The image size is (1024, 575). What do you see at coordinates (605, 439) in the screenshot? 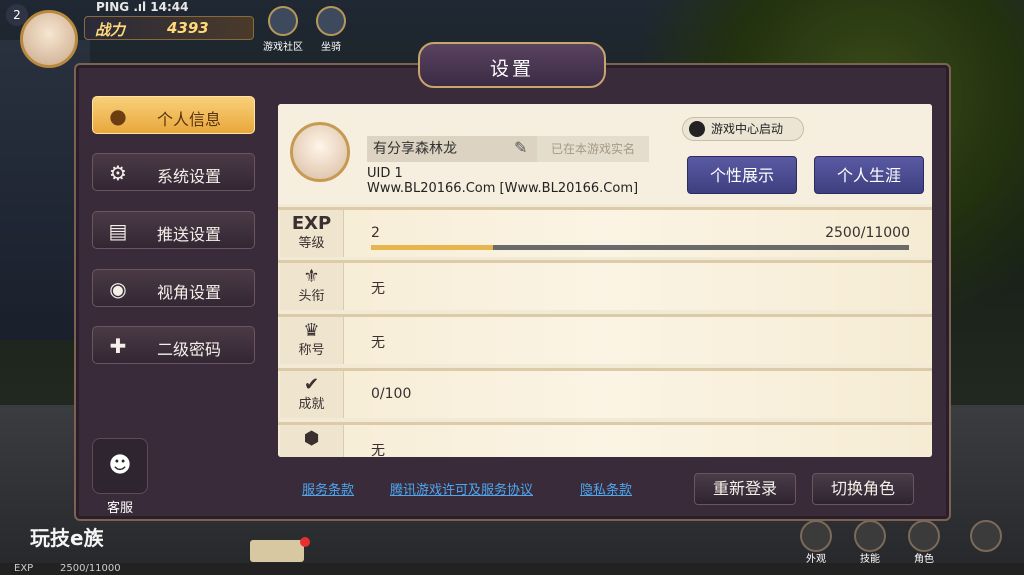
I see `badge-row: ⬢ 无` at bounding box center [605, 439].